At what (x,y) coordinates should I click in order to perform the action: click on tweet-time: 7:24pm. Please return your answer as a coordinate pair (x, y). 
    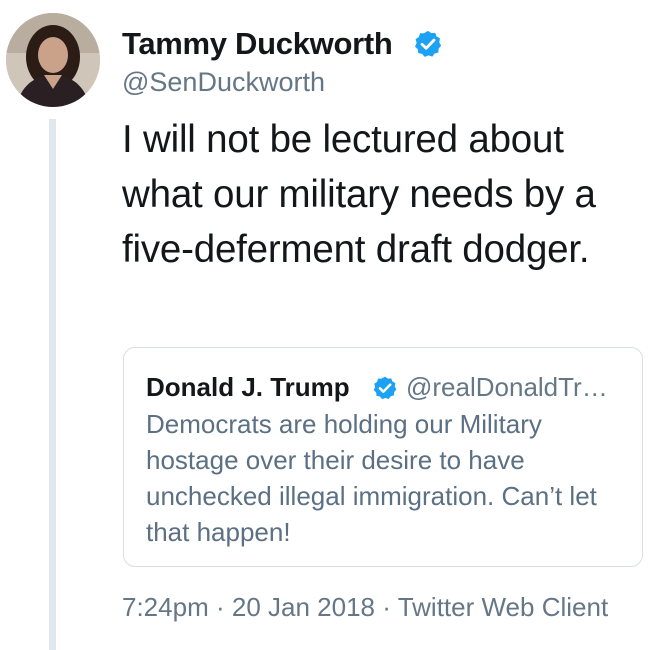
    Looking at the image, I should click on (165, 607).